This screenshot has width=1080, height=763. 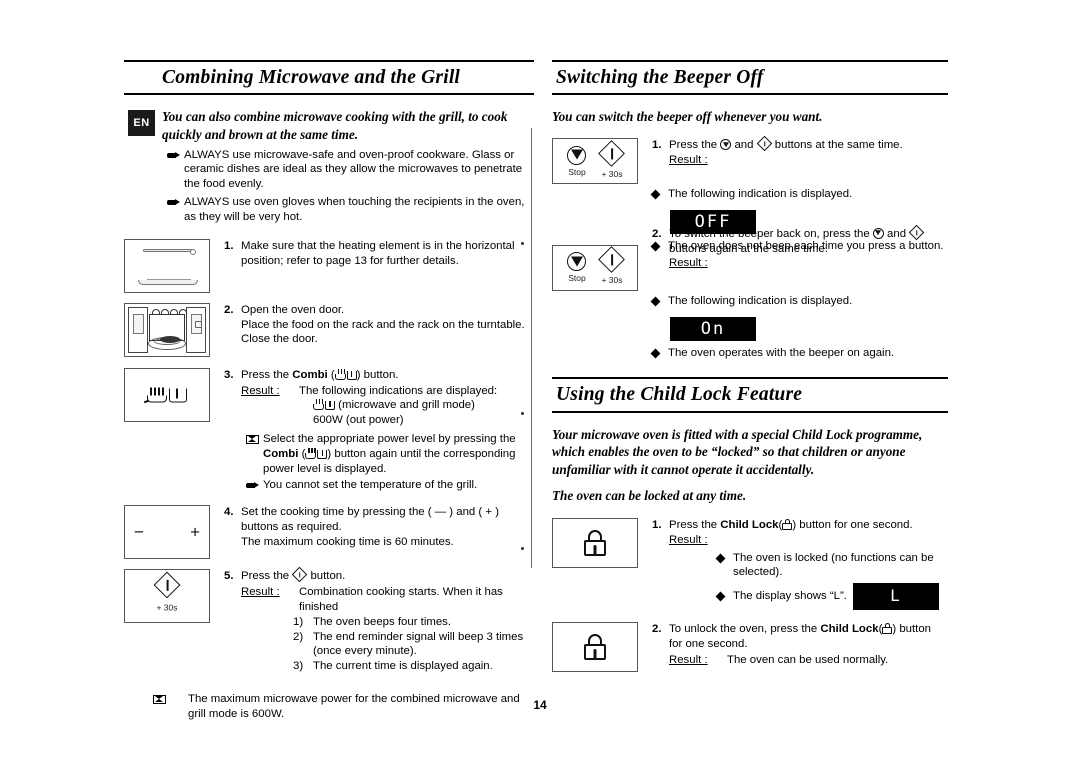 What do you see at coordinates (412, 666) in the screenshot?
I see `list-item: 3) The current time is displayed again.` at bounding box center [412, 666].